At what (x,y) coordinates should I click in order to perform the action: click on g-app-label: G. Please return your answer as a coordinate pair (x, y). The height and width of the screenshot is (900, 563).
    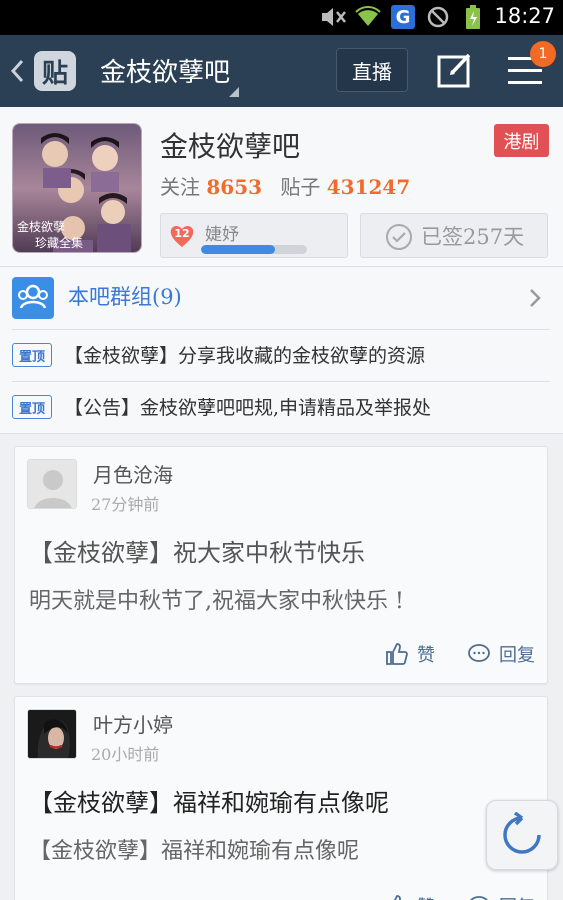
    Looking at the image, I should click on (403, 17).